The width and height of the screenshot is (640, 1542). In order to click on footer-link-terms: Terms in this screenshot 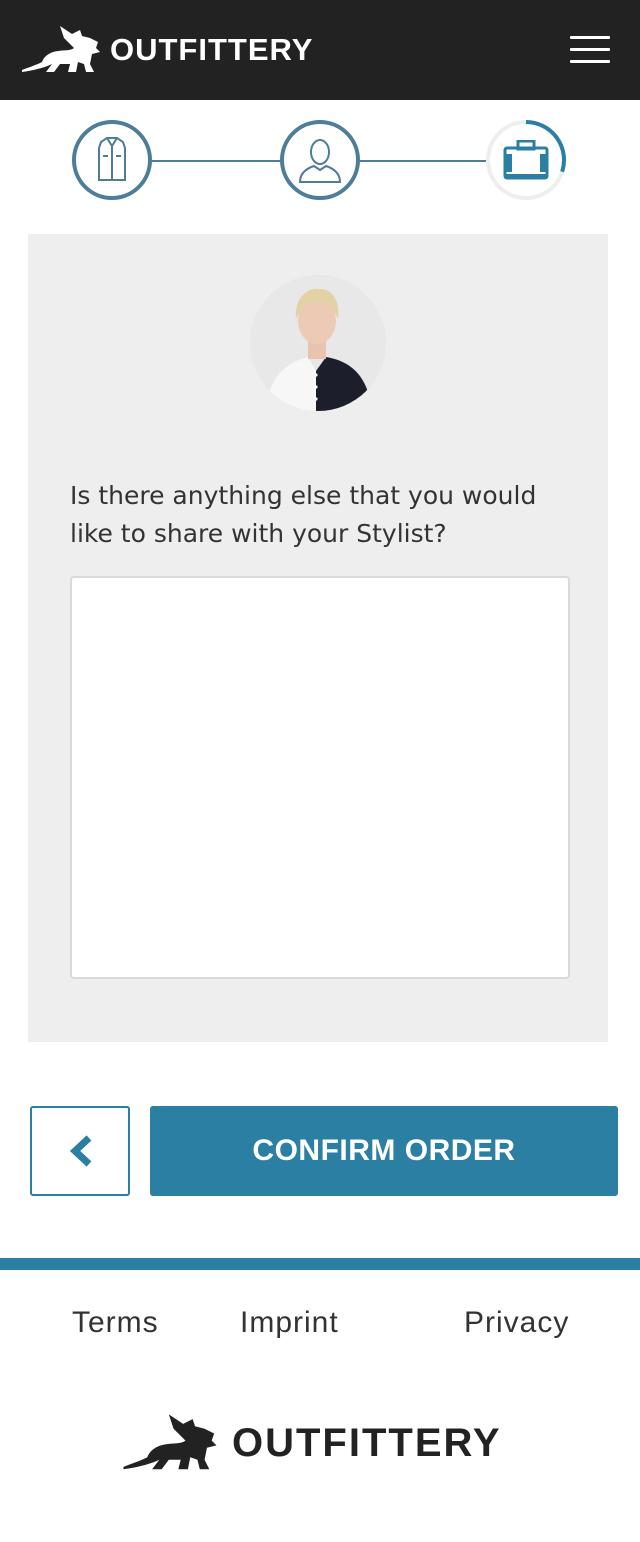, I will do `click(115, 1323)`.